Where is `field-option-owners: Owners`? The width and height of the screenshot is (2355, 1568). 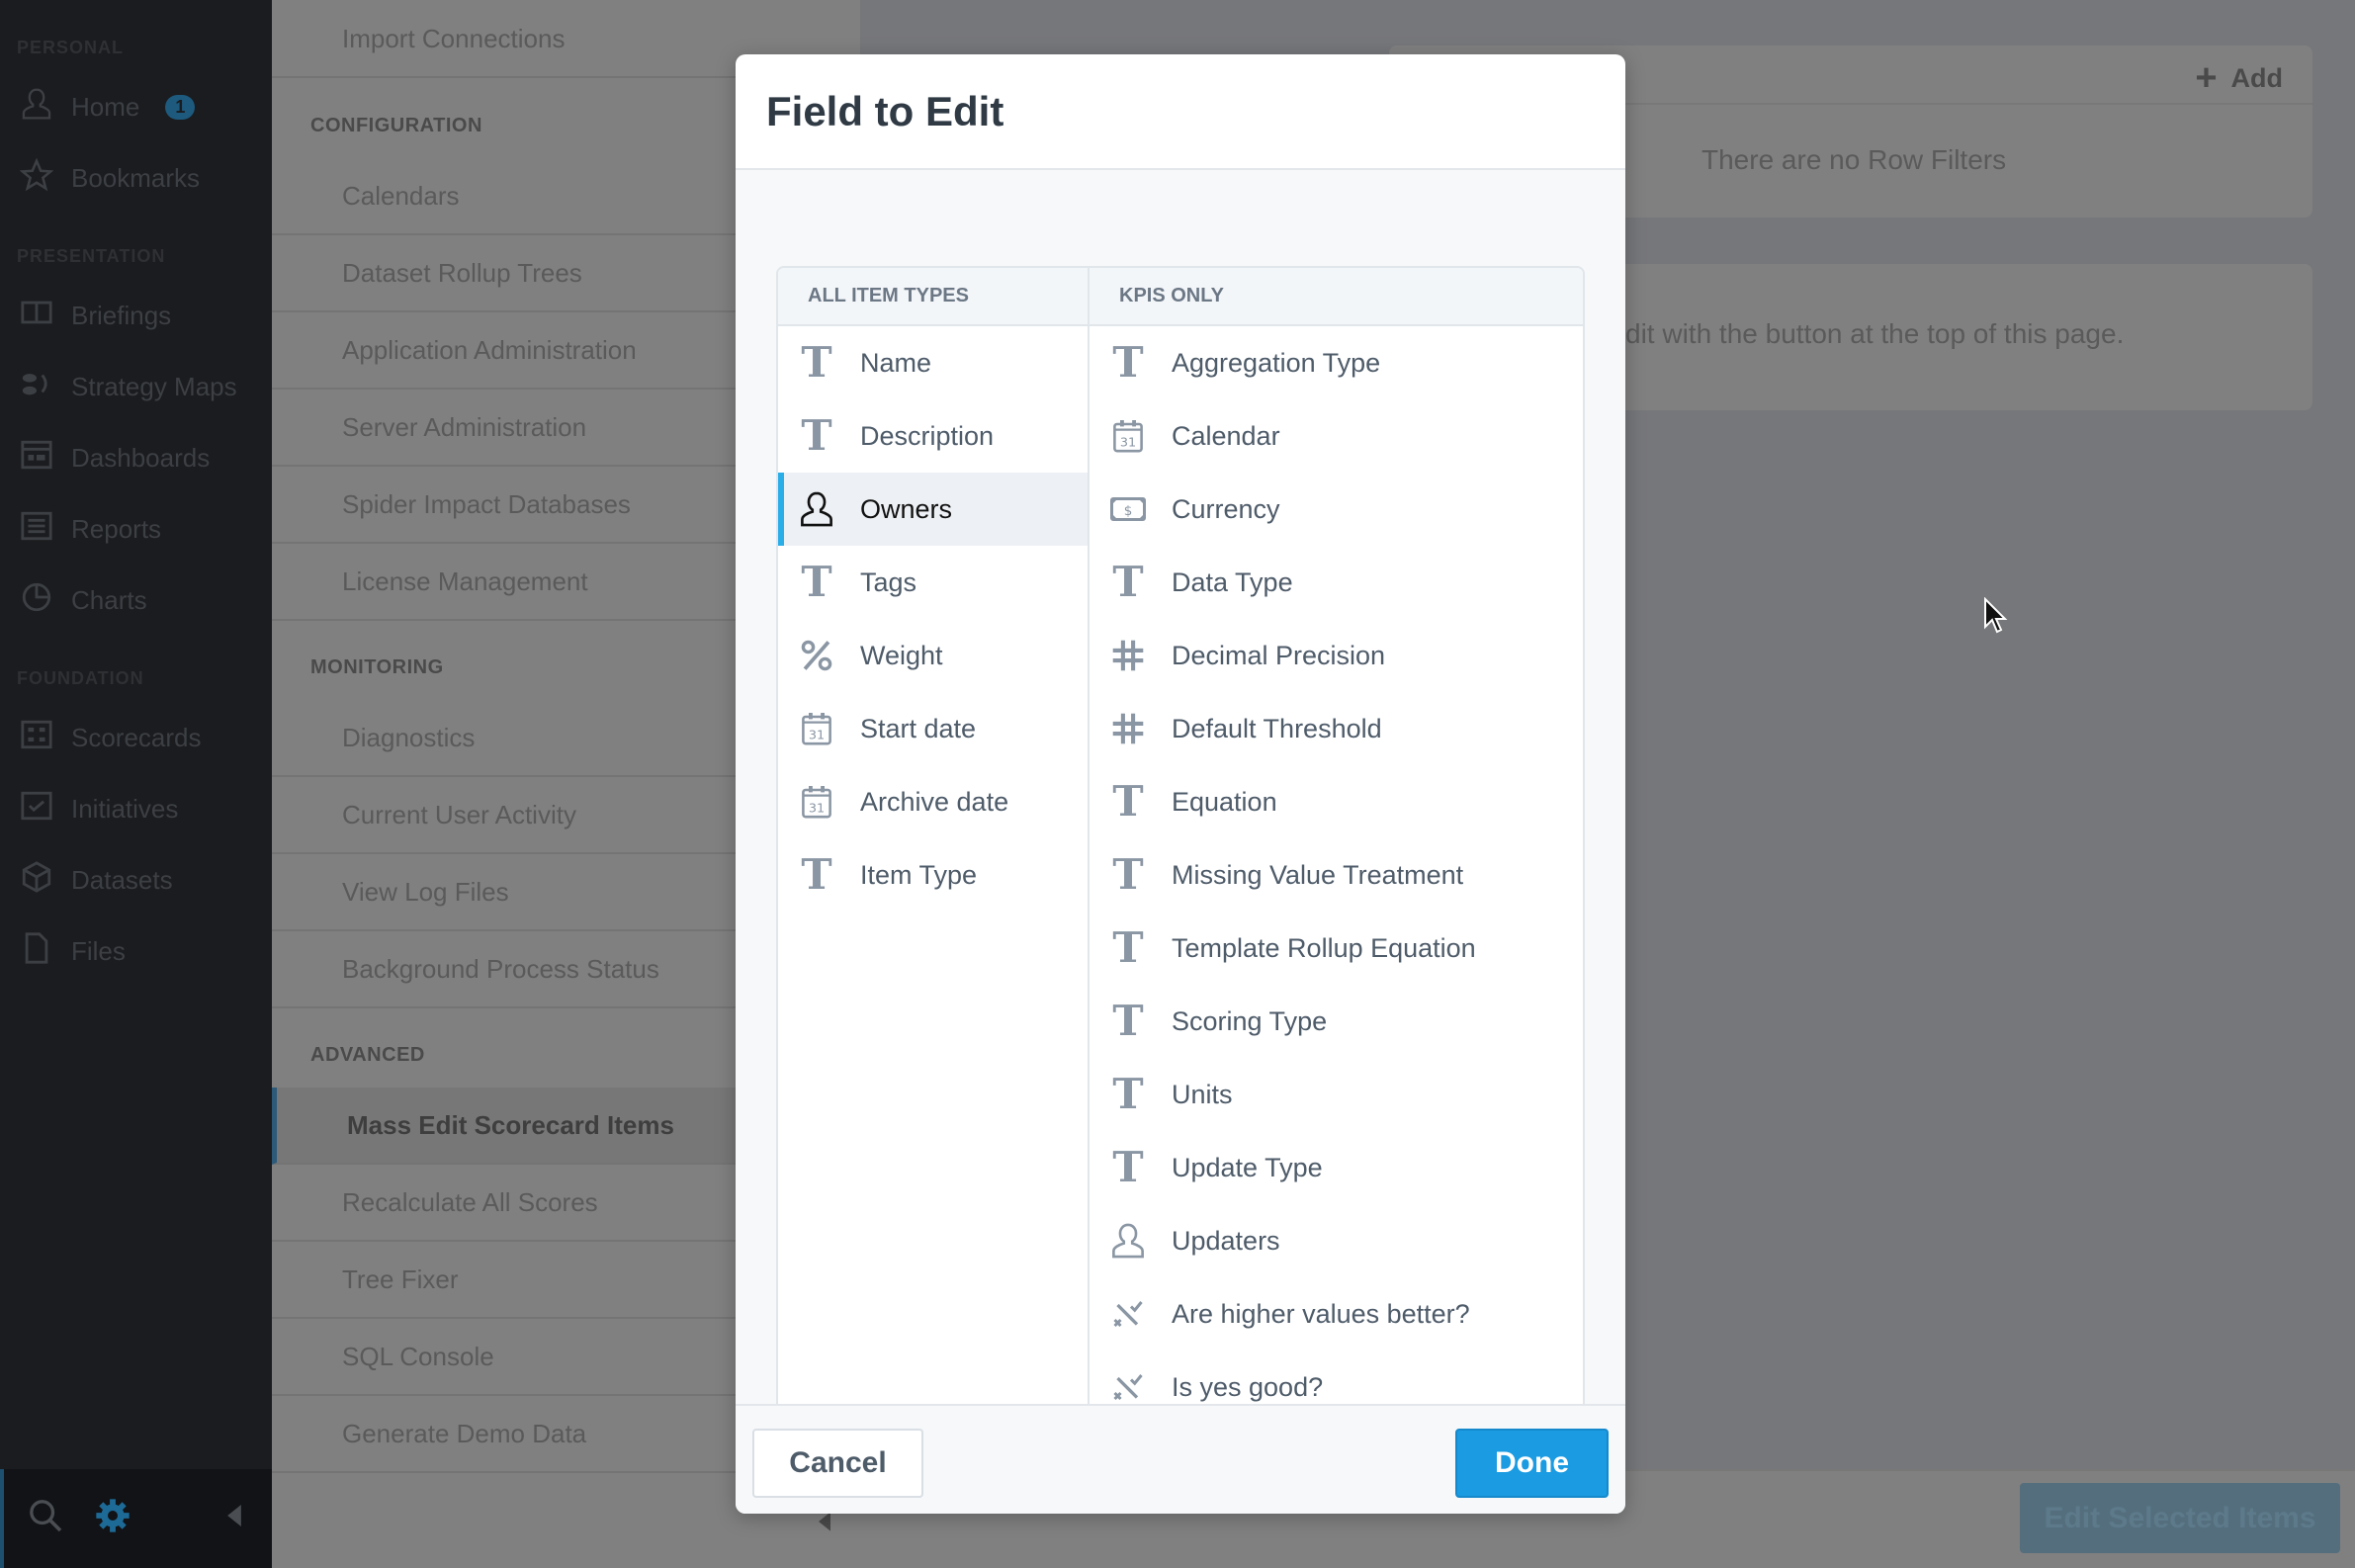 field-option-owners: Owners is located at coordinates (933, 510).